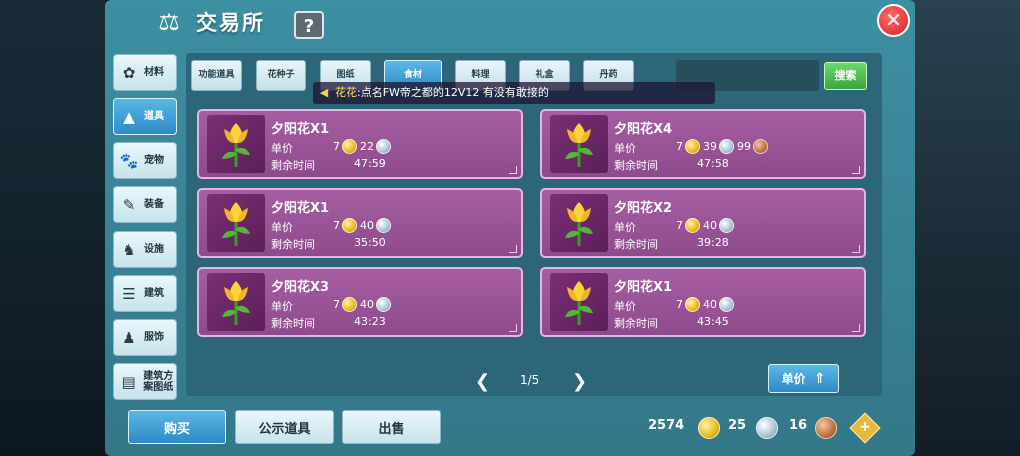 The image size is (1020, 456). I want to click on listing-card: 夕阳花X4 单价 7 39 99 剩余时间 47:58, so click(703, 144).